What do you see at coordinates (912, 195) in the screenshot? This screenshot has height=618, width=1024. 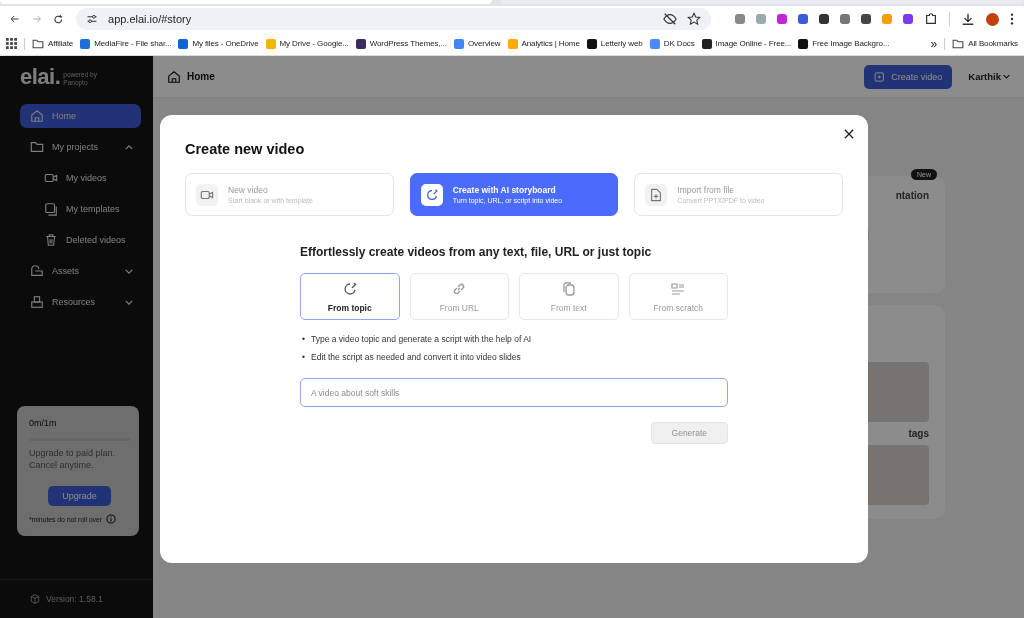 I see `card-title: ntation` at bounding box center [912, 195].